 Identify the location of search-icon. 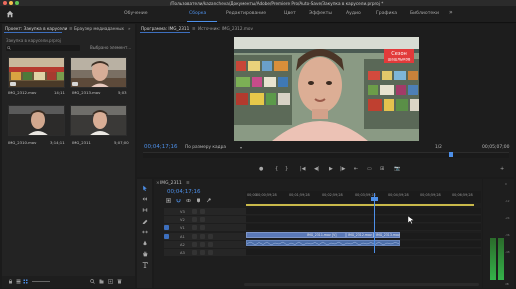
(92, 281).